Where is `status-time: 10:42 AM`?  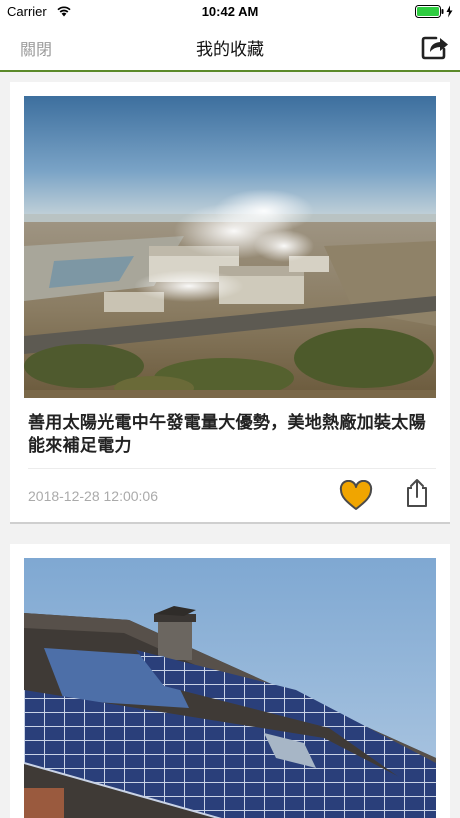
status-time: 10:42 AM is located at coordinates (230, 11).